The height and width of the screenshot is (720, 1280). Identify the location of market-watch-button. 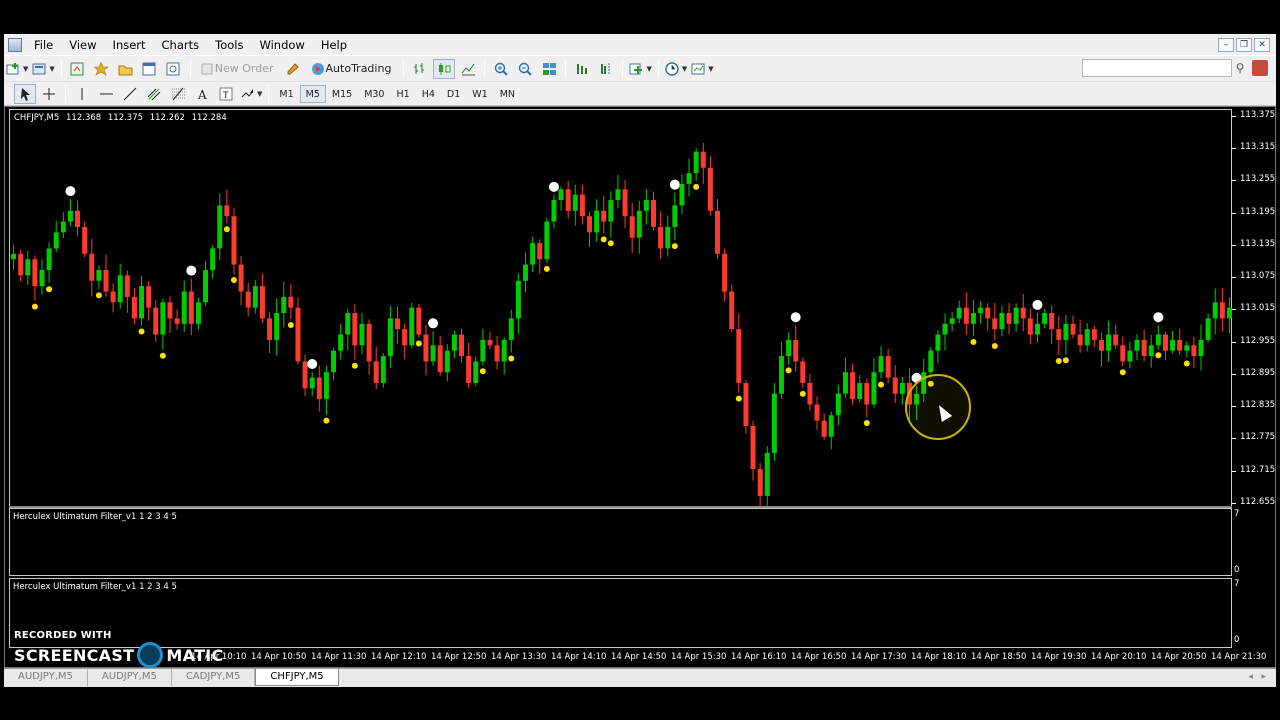
(78, 69).